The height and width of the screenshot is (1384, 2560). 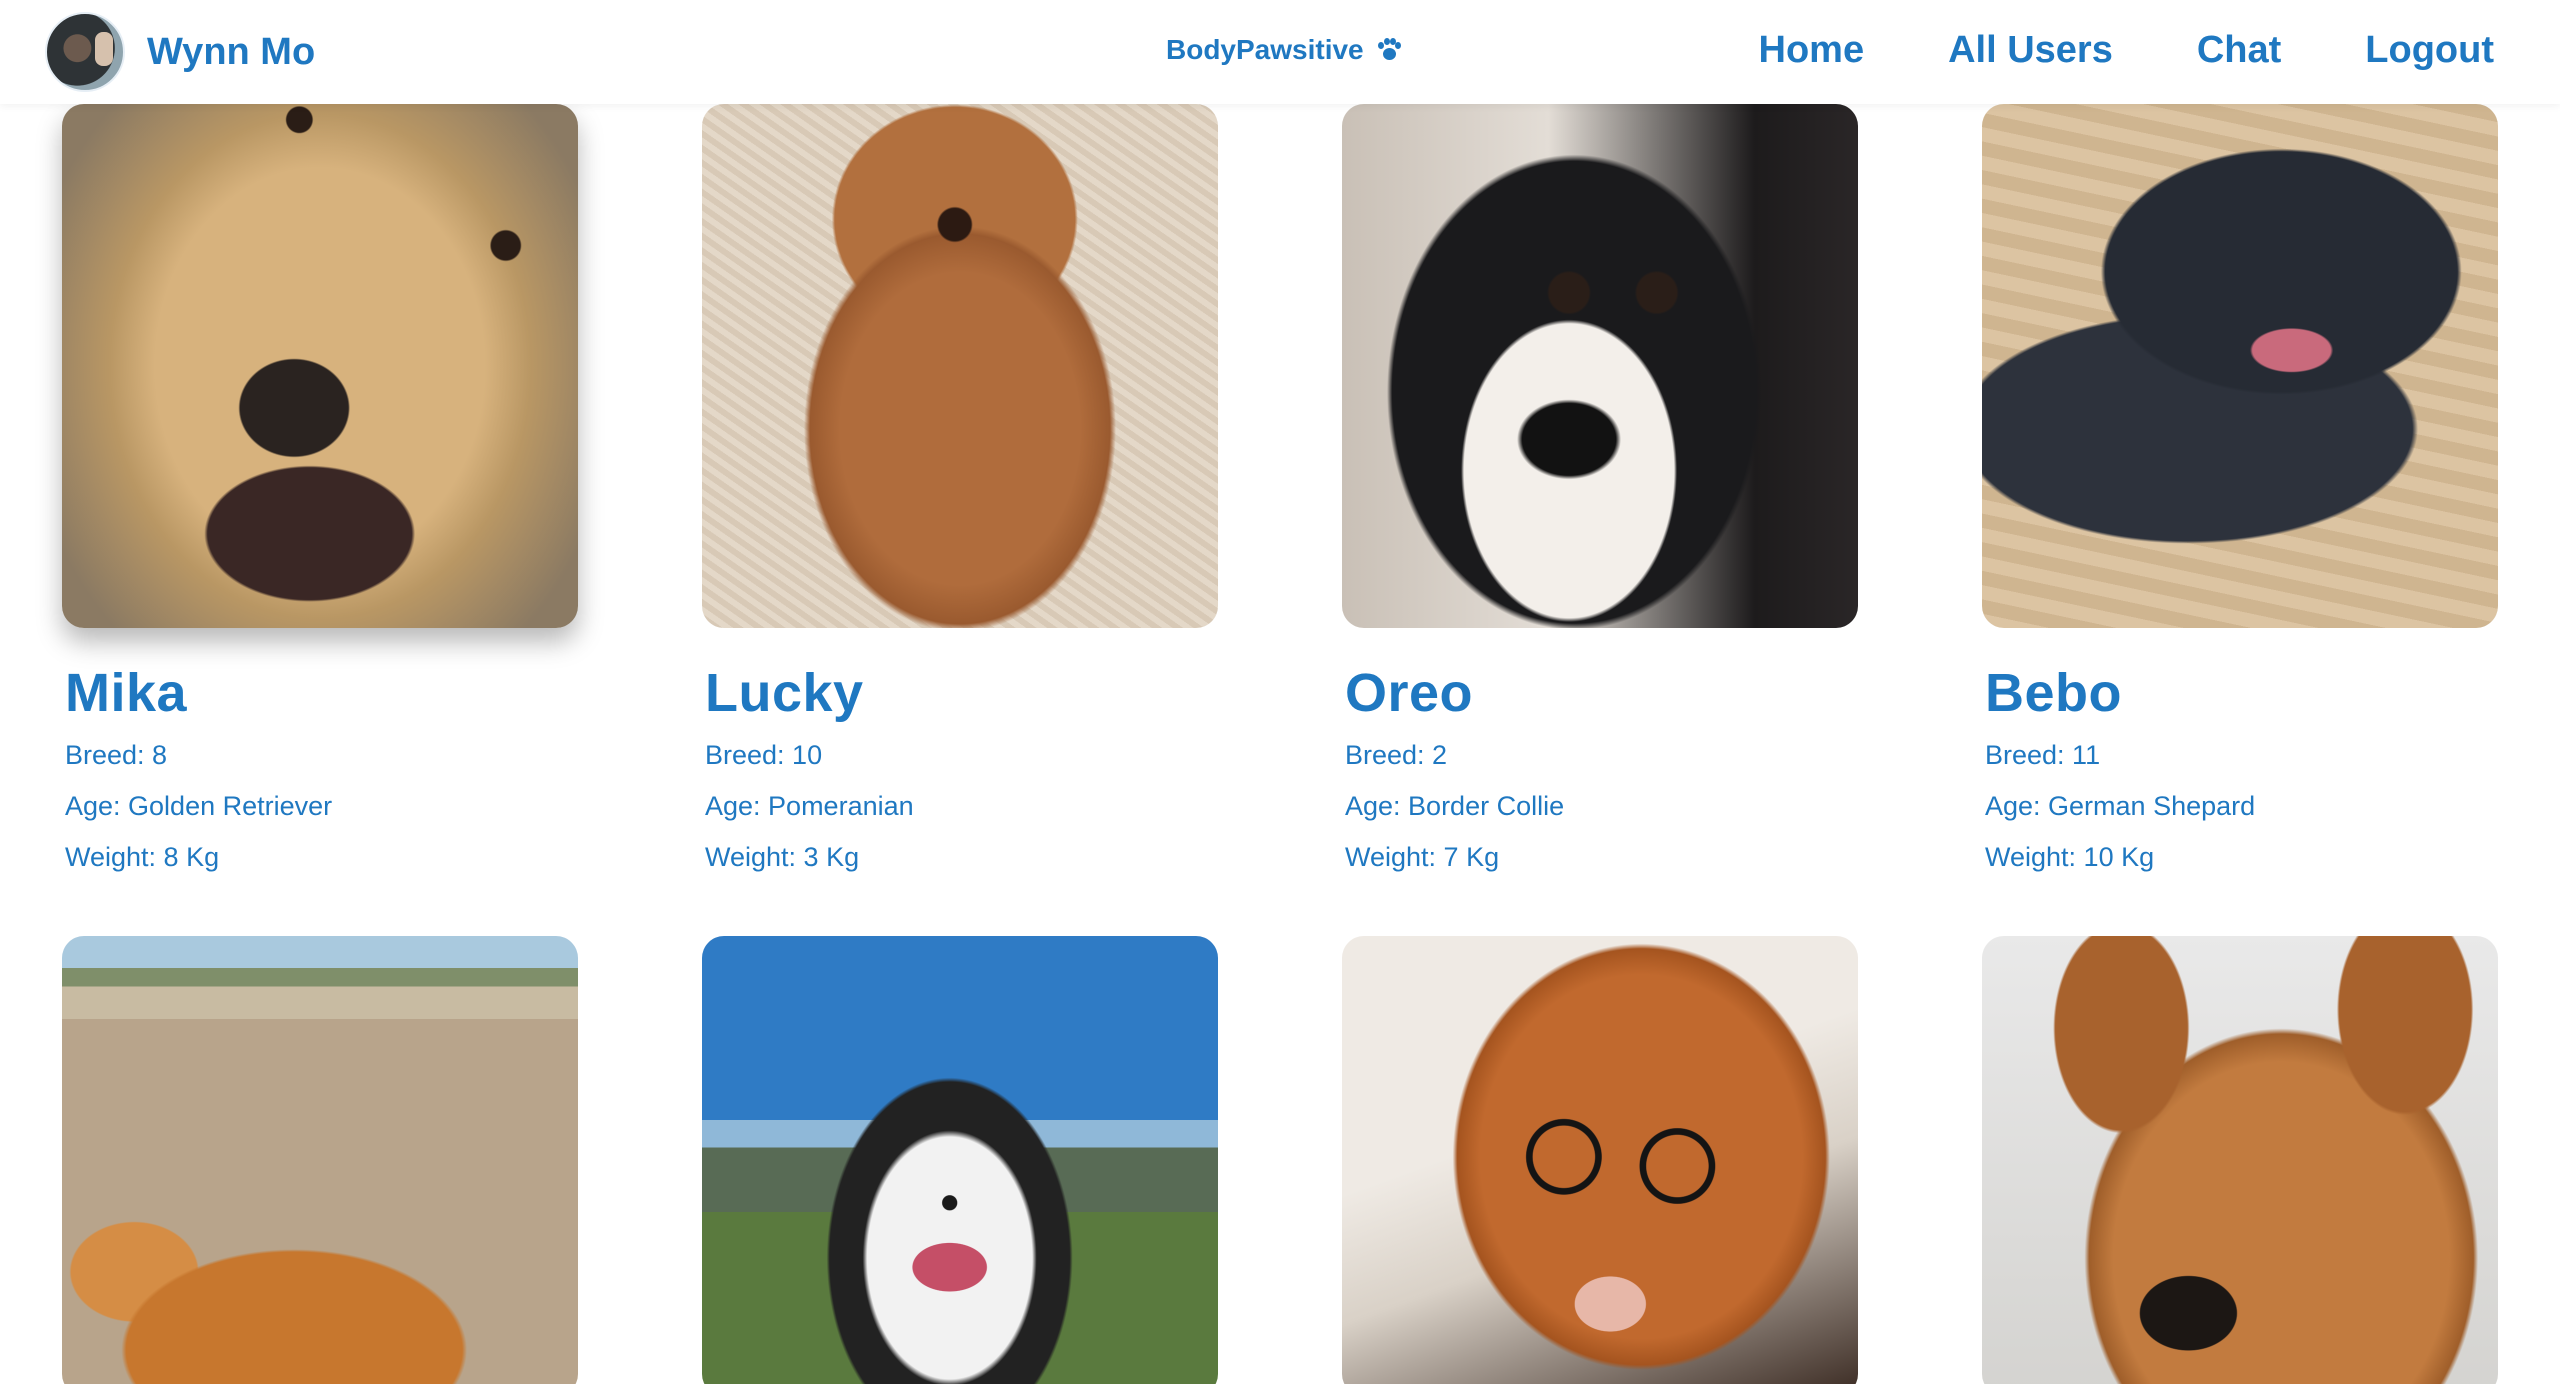 I want to click on brand: BodyPawsitive, so click(x=1284, y=50).